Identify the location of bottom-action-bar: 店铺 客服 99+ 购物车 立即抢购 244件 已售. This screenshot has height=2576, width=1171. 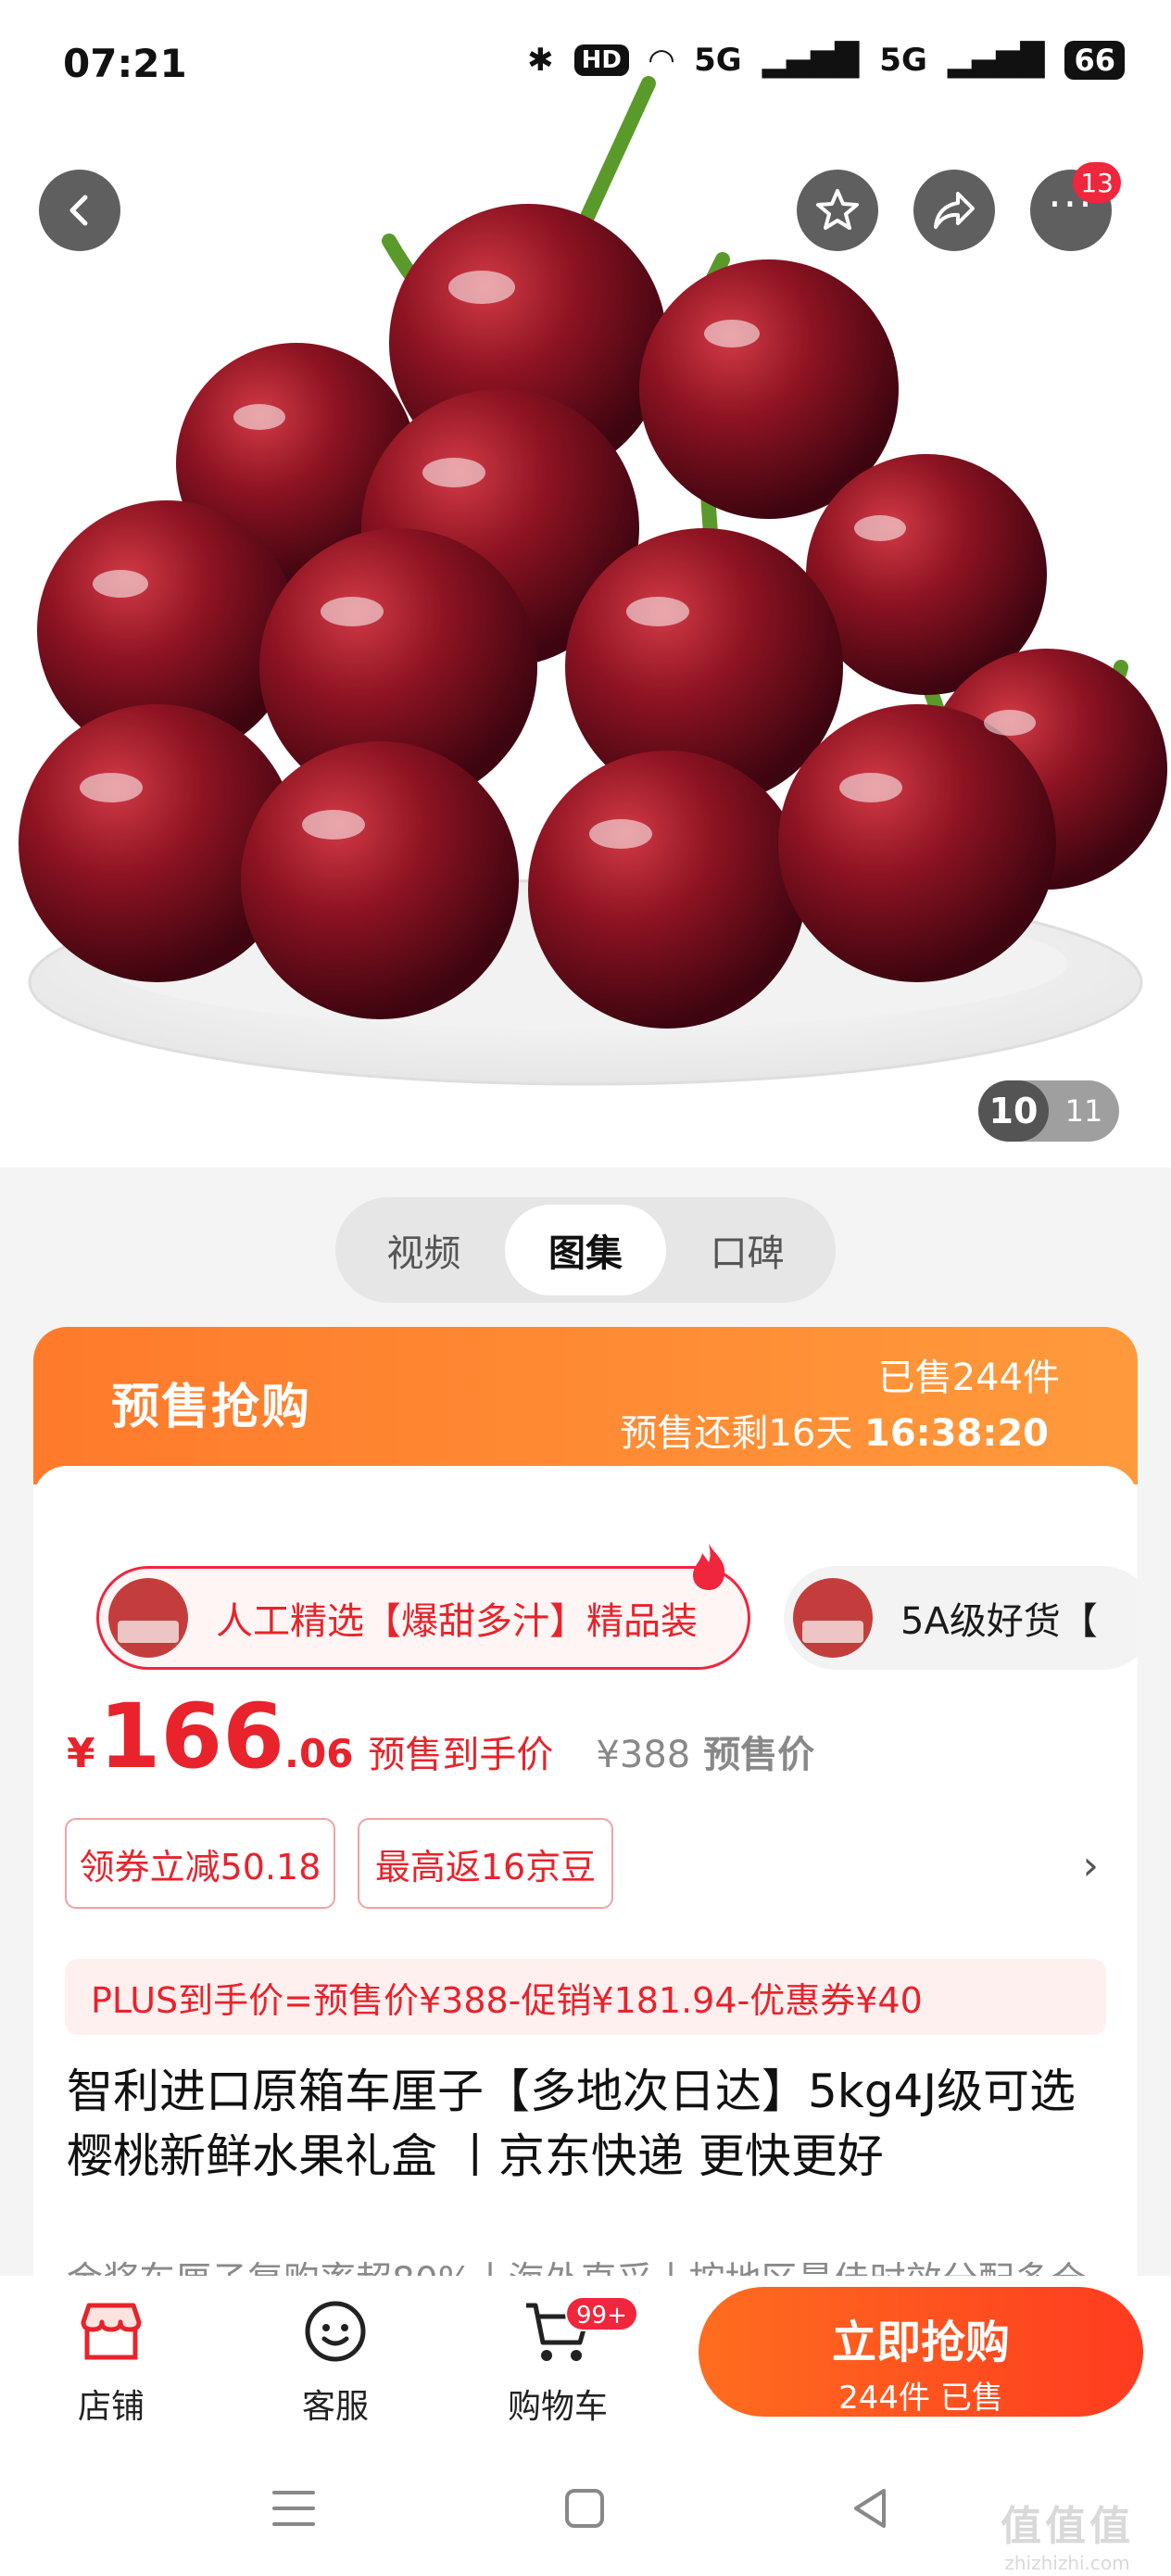
(585, 2359).